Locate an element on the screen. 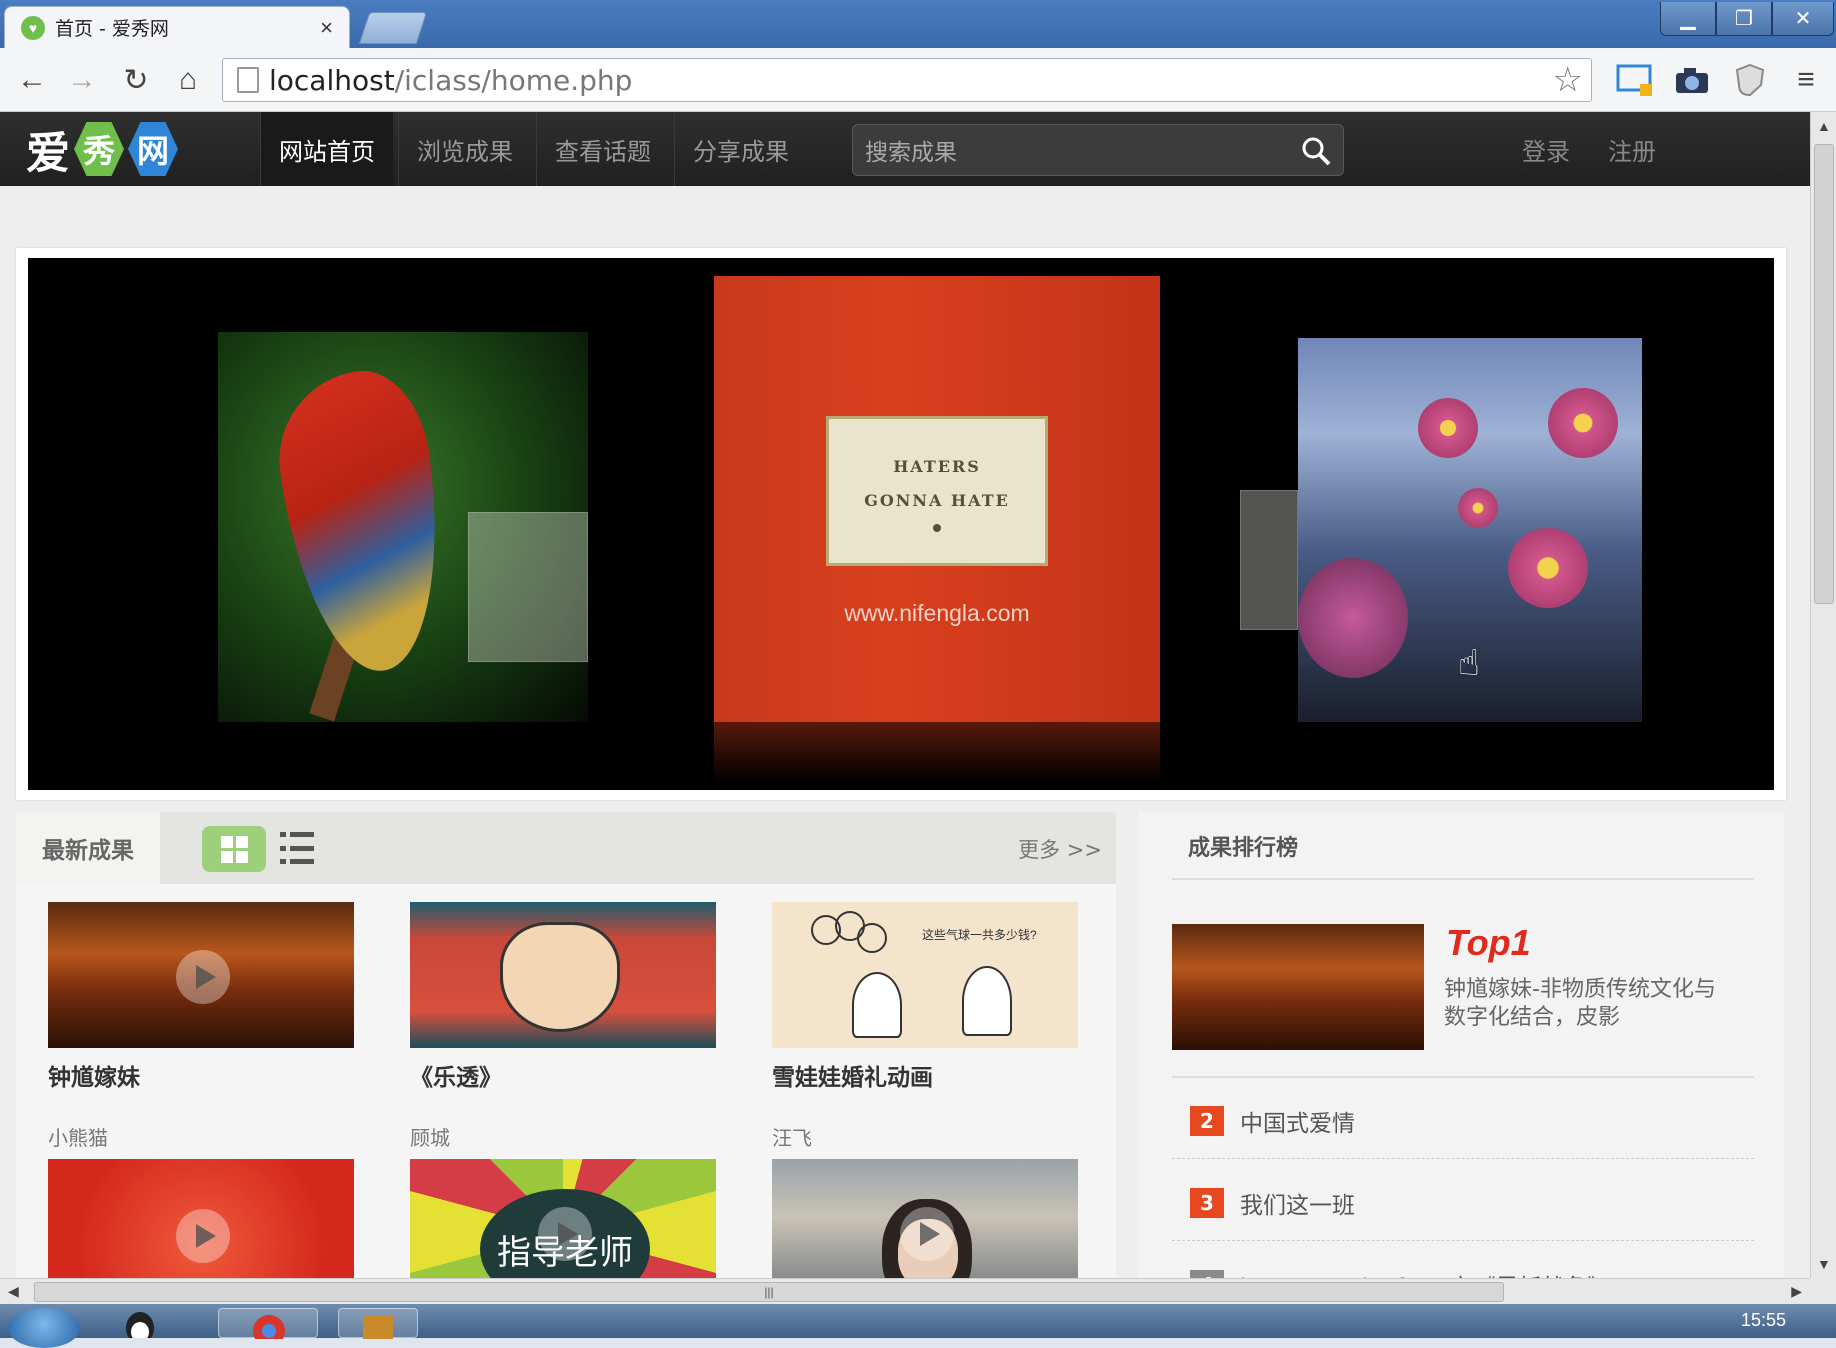 This screenshot has width=1836, height=1348. qq-taskbar-icon is located at coordinates (150, 1326).